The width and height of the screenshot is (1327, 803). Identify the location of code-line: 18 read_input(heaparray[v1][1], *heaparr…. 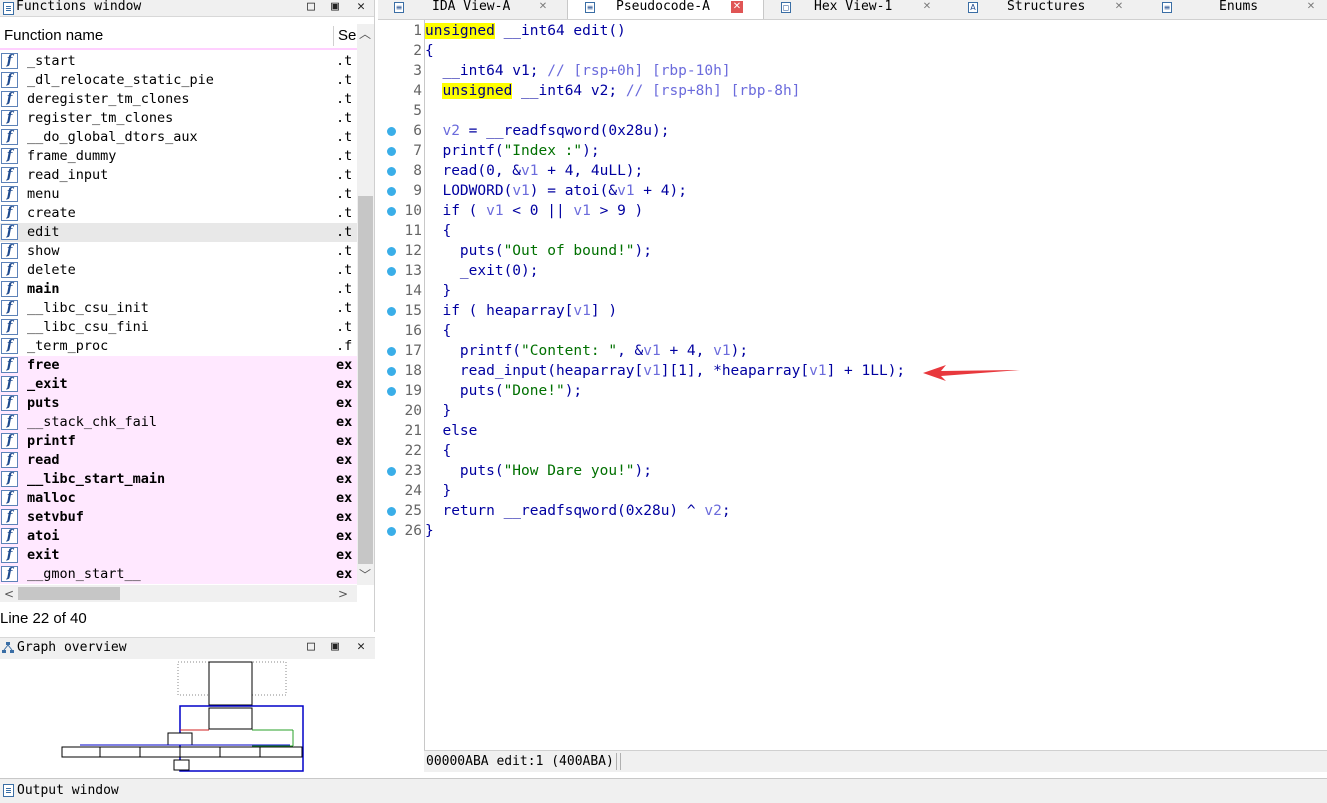
(852, 371).